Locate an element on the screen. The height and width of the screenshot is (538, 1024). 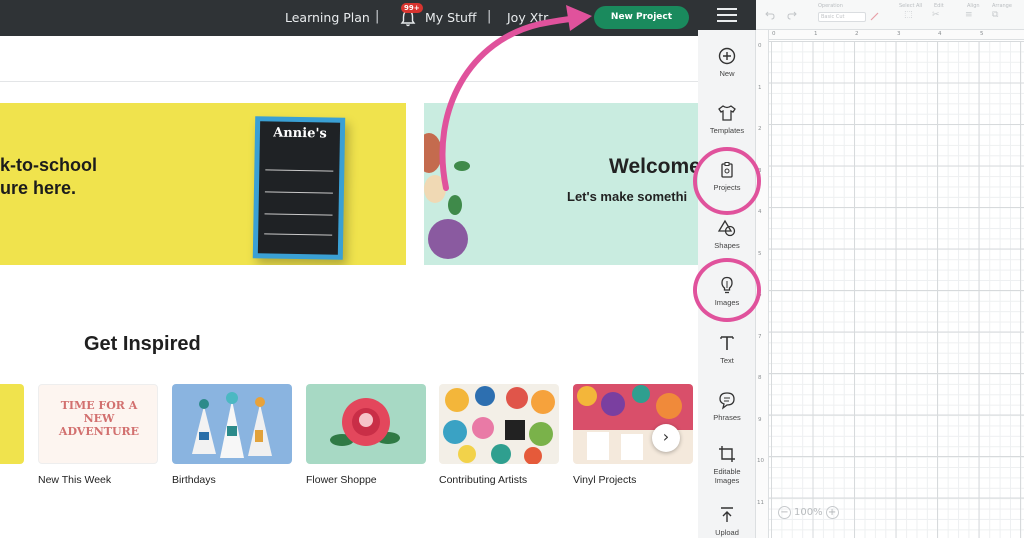
welcome-title: Welcome is located at coordinates (653, 166).